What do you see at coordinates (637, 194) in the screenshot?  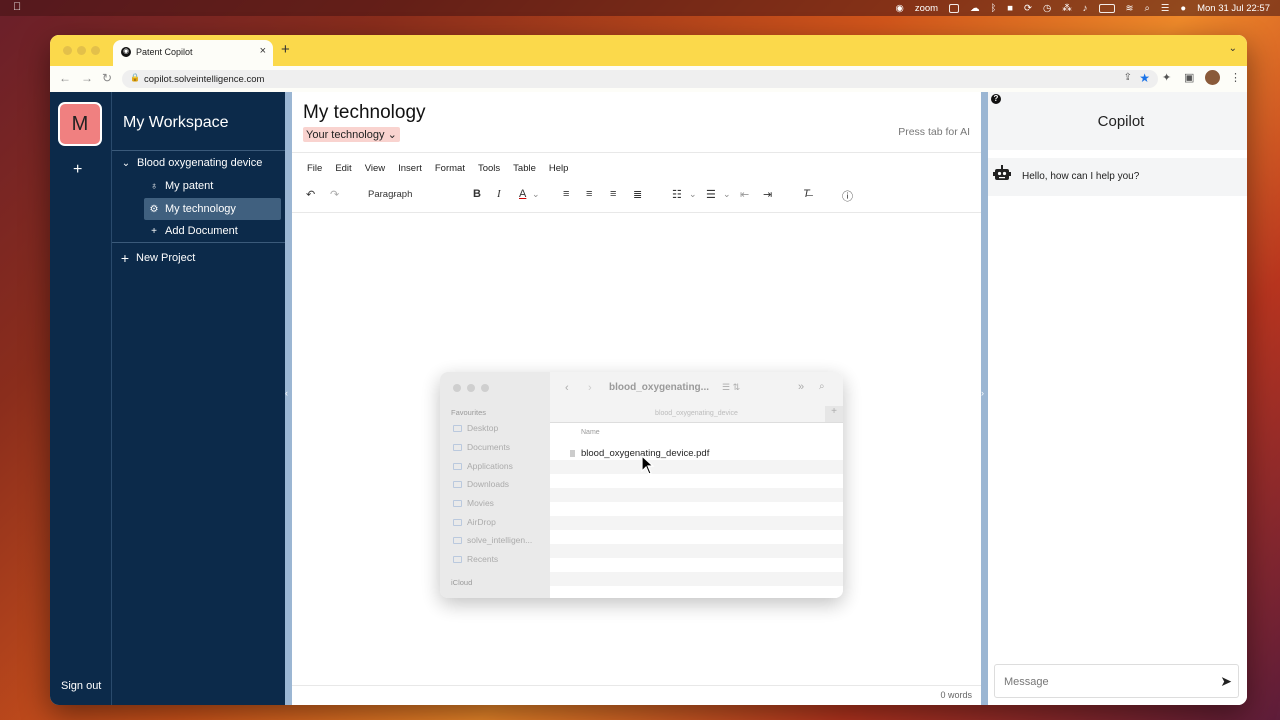 I see `align-justify-icon: ≣` at bounding box center [637, 194].